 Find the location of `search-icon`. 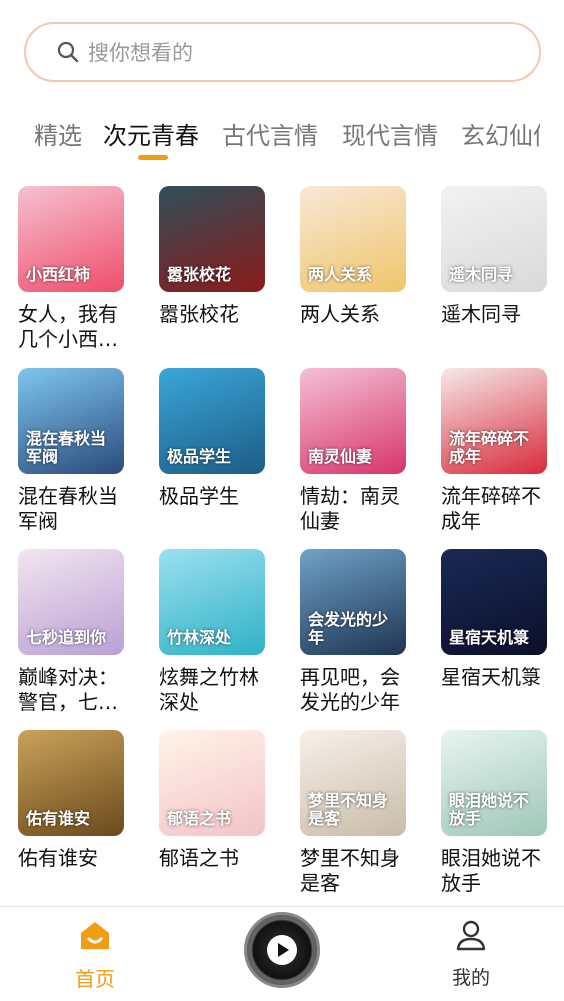

search-icon is located at coordinates (68, 52).